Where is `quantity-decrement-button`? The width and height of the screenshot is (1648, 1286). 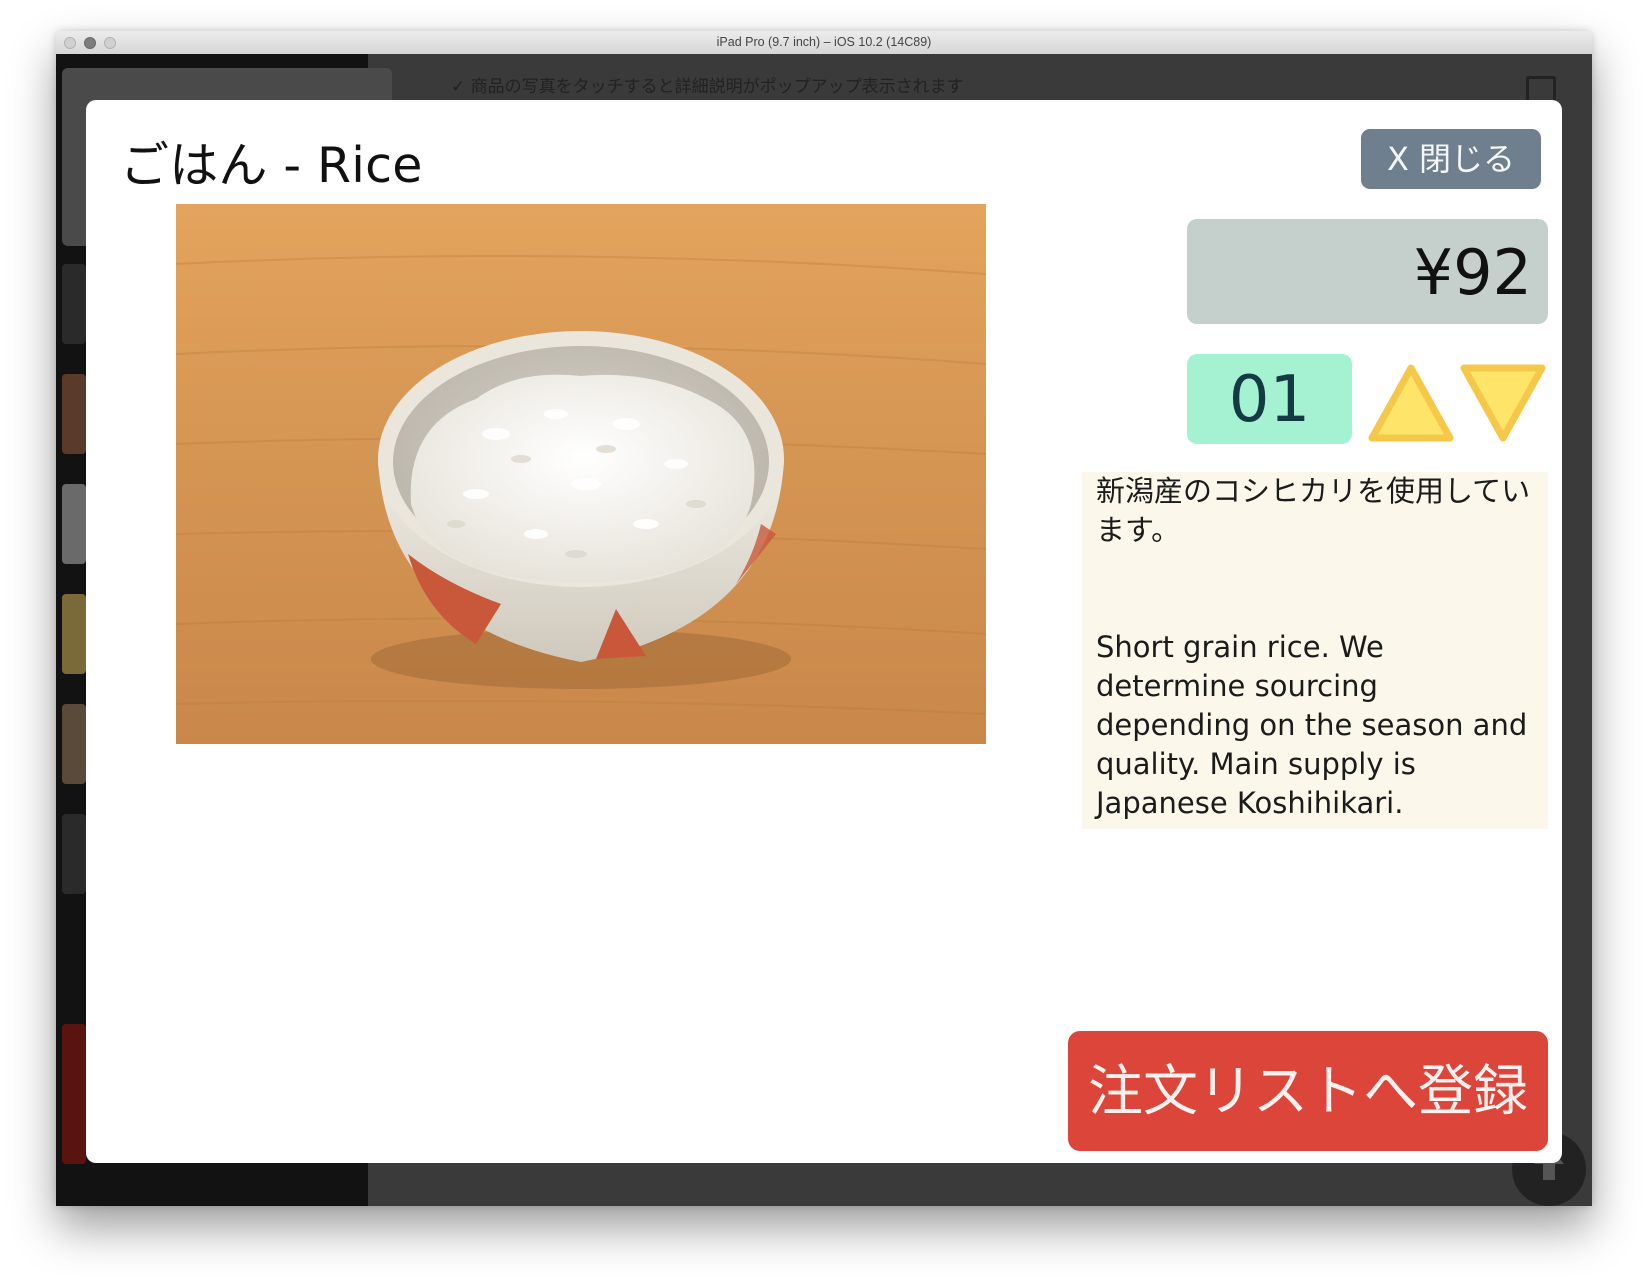
quantity-decrement-button is located at coordinates (1503, 403).